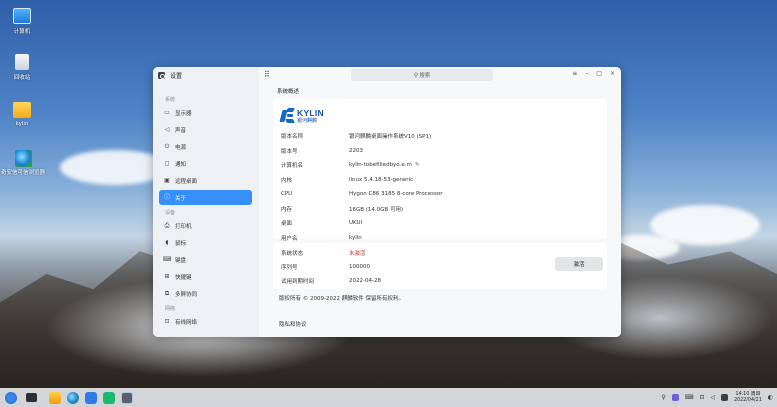  I want to click on clock-time: 14:10 周四, so click(748, 394).